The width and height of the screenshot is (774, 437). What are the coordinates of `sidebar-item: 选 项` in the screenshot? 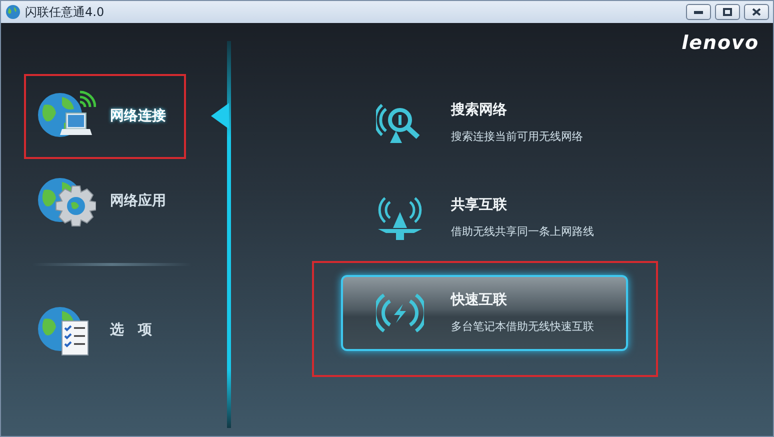 It's located at (93, 330).